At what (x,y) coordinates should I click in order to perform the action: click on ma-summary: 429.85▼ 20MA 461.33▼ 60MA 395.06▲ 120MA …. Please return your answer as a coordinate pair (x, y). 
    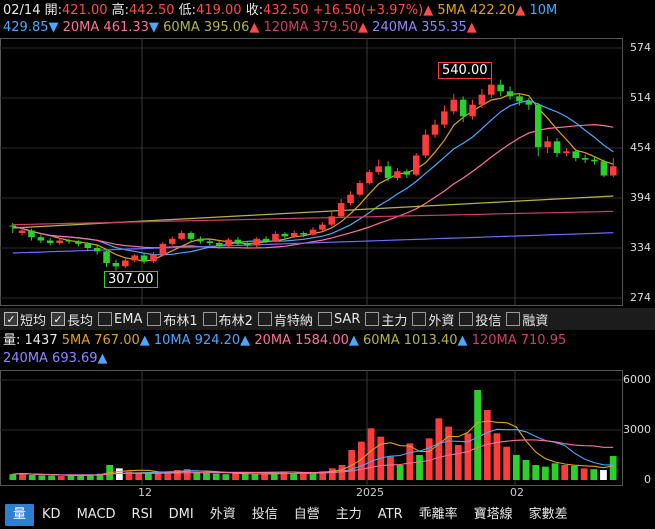
    Looking at the image, I should click on (240, 27).